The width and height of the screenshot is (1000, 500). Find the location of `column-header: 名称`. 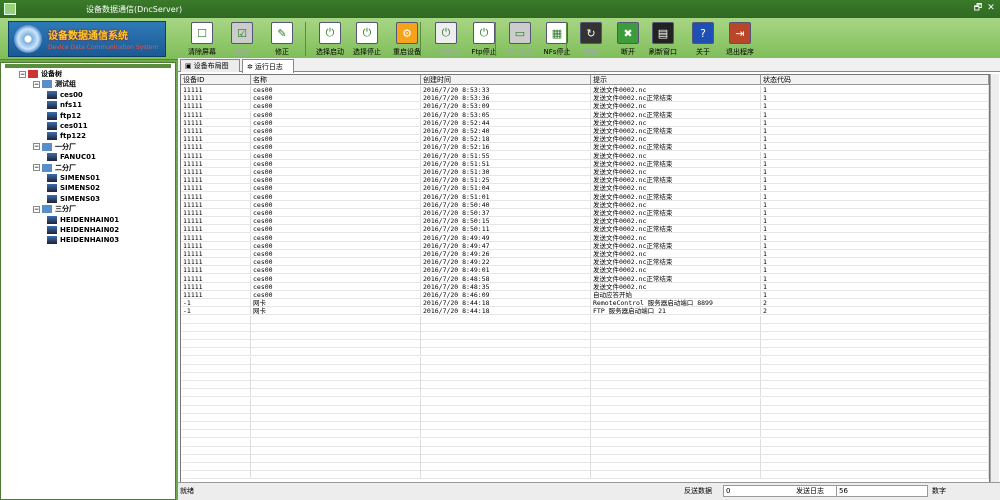

column-header: 名称 is located at coordinates (336, 79).